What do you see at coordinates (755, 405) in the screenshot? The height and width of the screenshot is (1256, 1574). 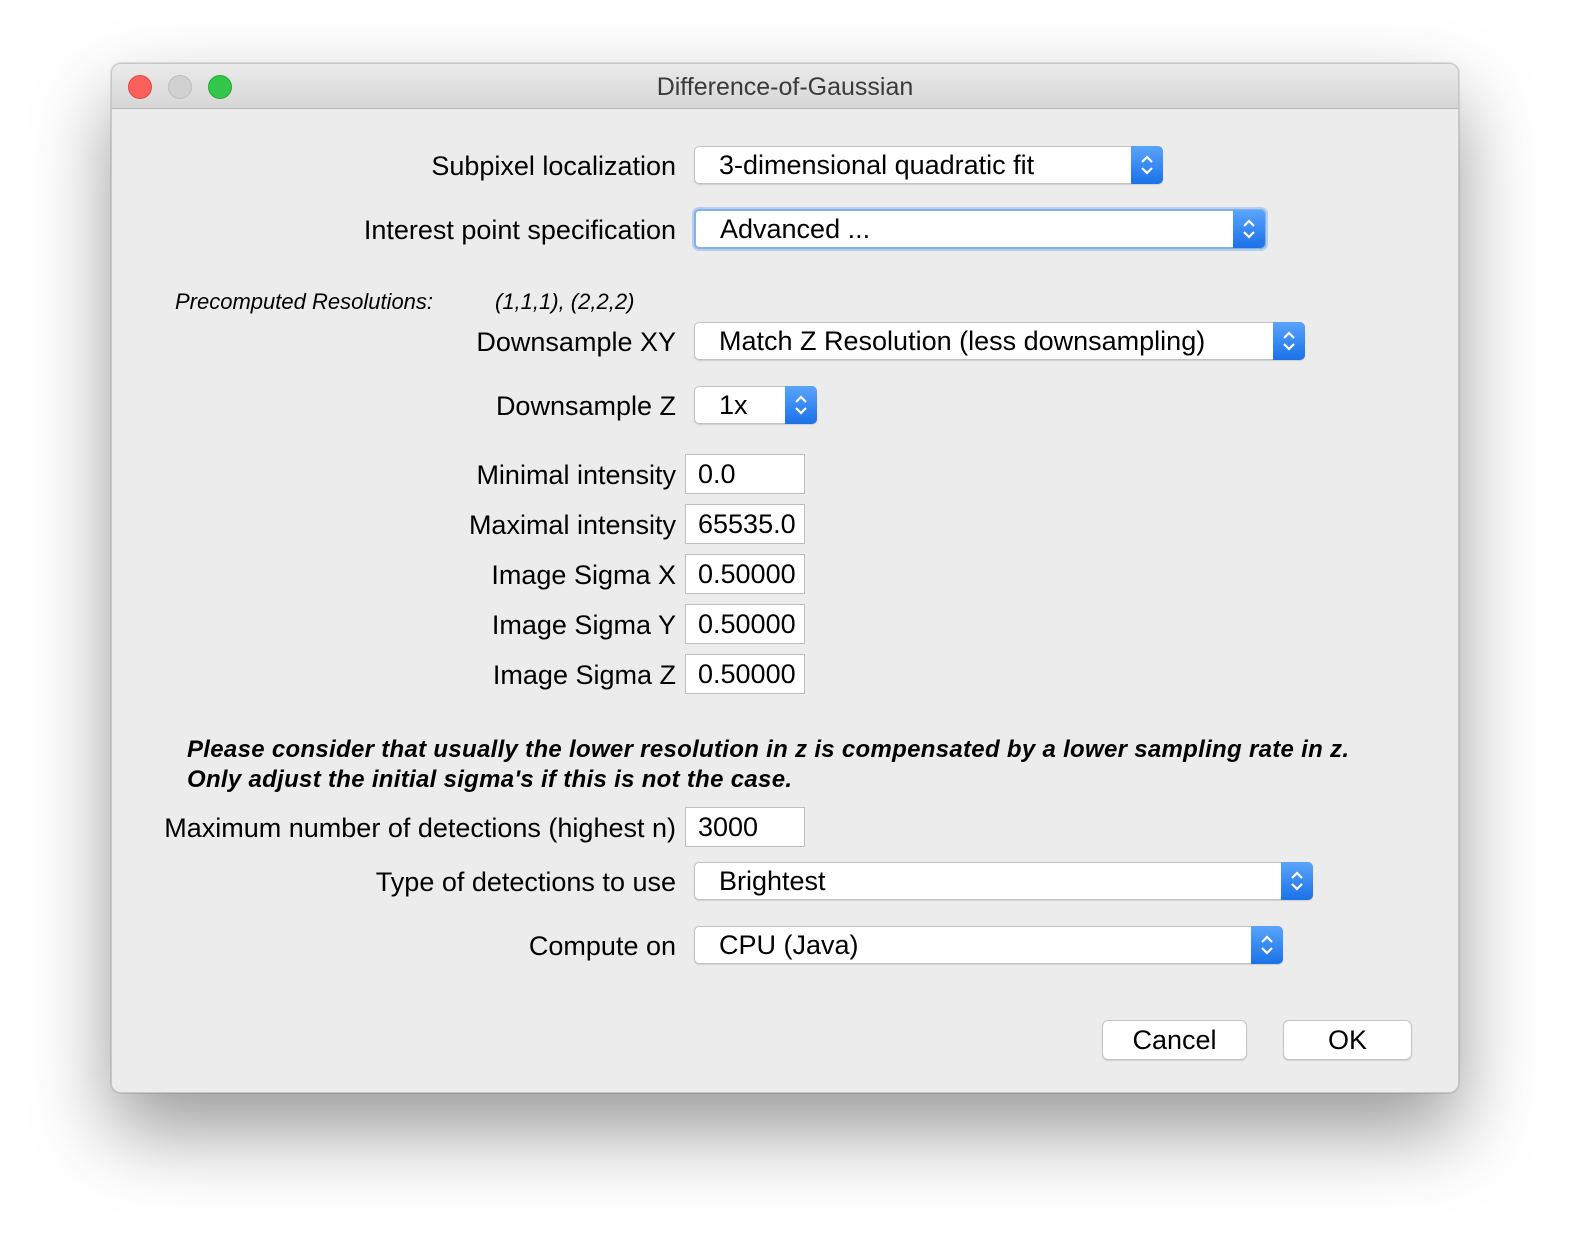 I see `downsample-z-select: 1x` at bounding box center [755, 405].